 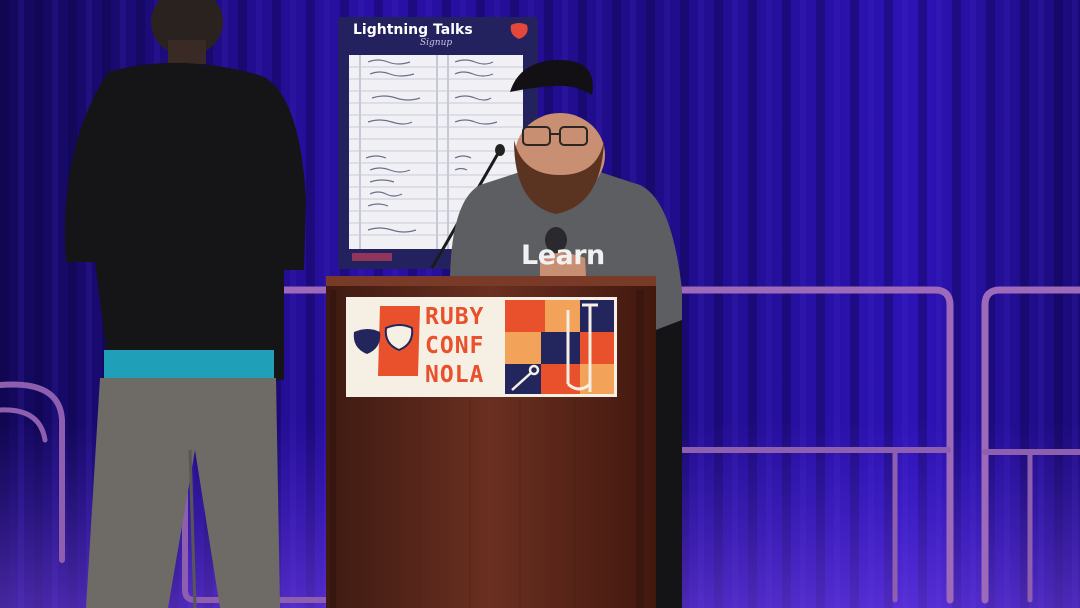 I want to click on signup-board-subtitle: Signup, so click(x=436, y=43).